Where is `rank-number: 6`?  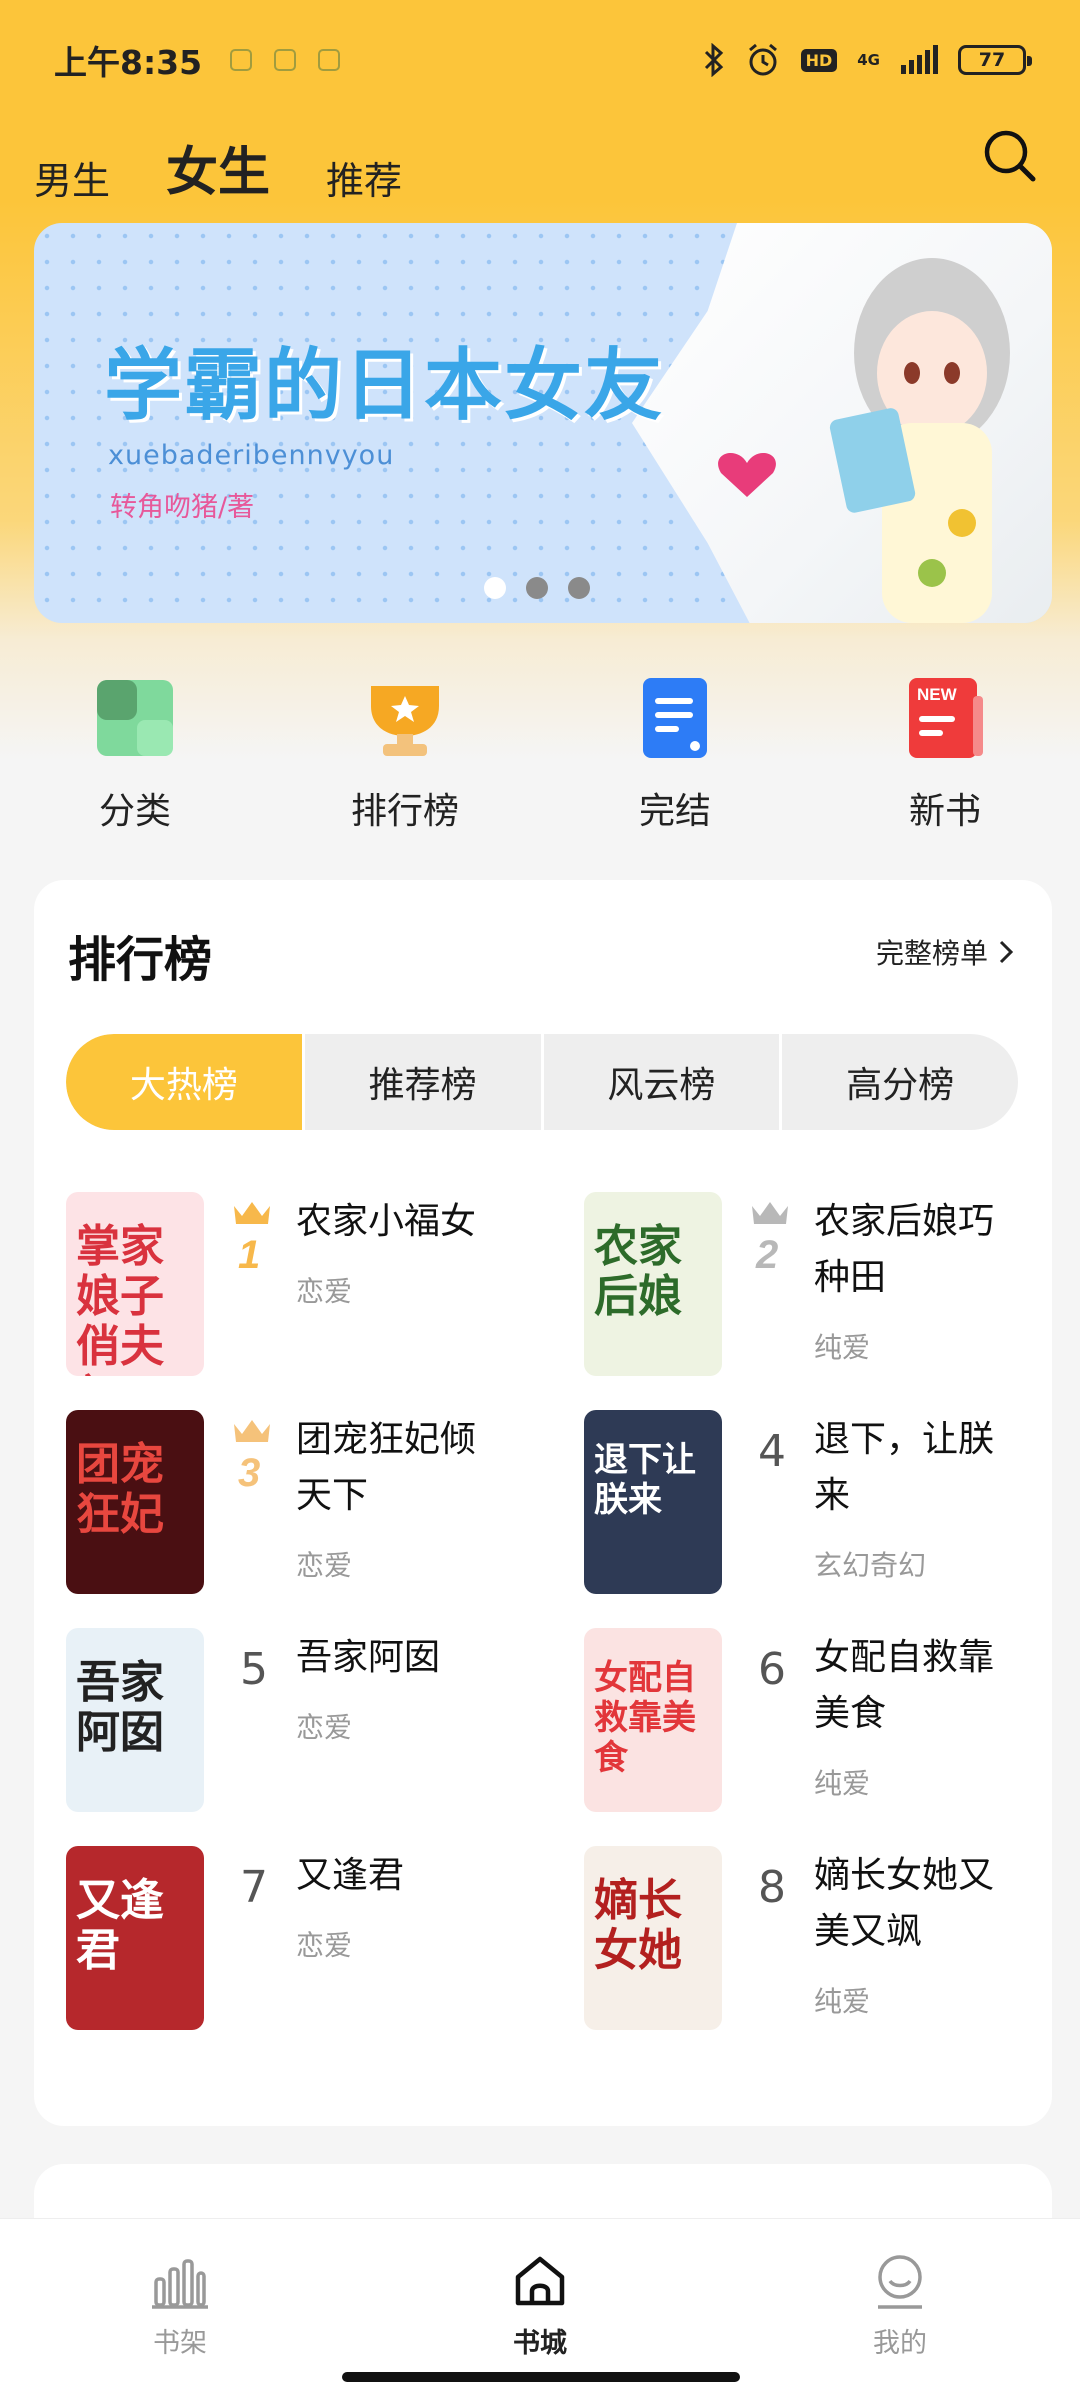 rank-number: 6 is located at coordinates (772, 1669).